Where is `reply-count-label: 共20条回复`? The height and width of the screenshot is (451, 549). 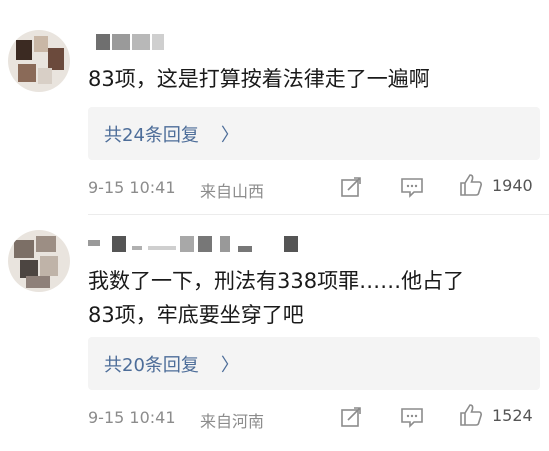 reply-count-label: 共20条回复 is located at coordinates (151, 365).